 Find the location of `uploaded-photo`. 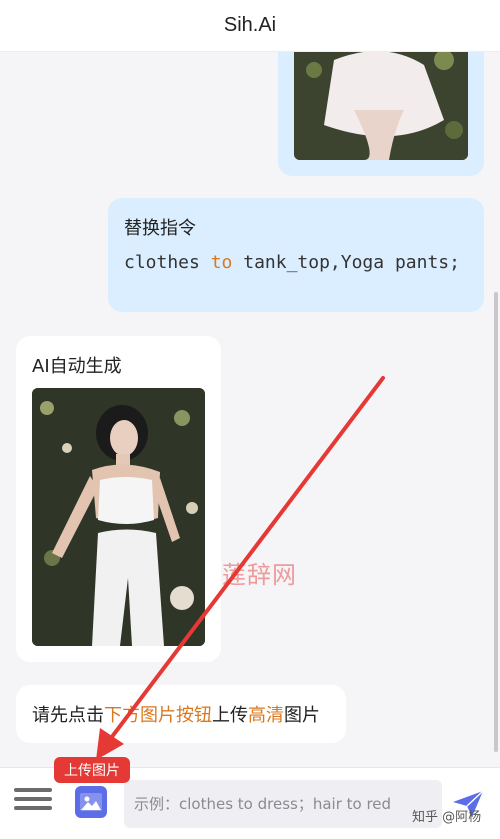

uploaded-photo is located at coordinates (381, 106).